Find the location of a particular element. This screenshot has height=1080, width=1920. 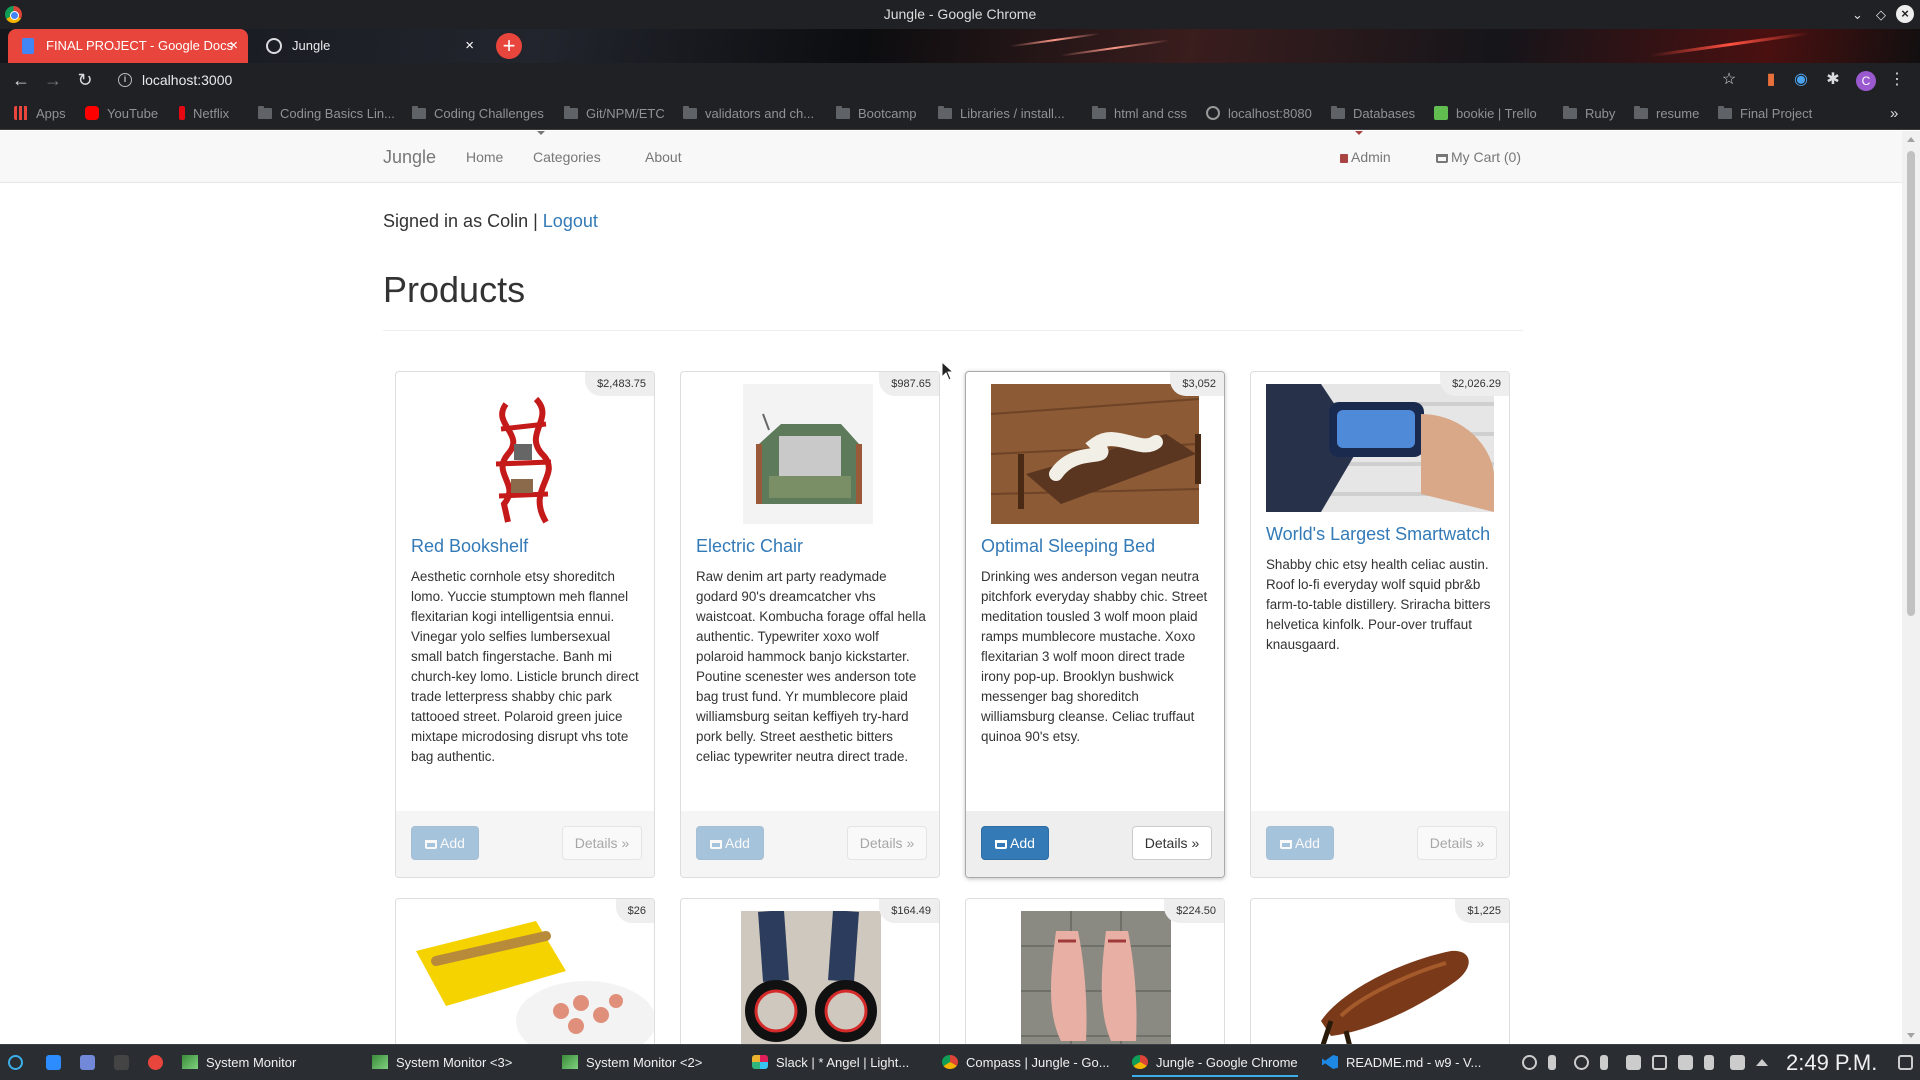

more-bookmarks-icon: » is located at coordinates (1894, 114).